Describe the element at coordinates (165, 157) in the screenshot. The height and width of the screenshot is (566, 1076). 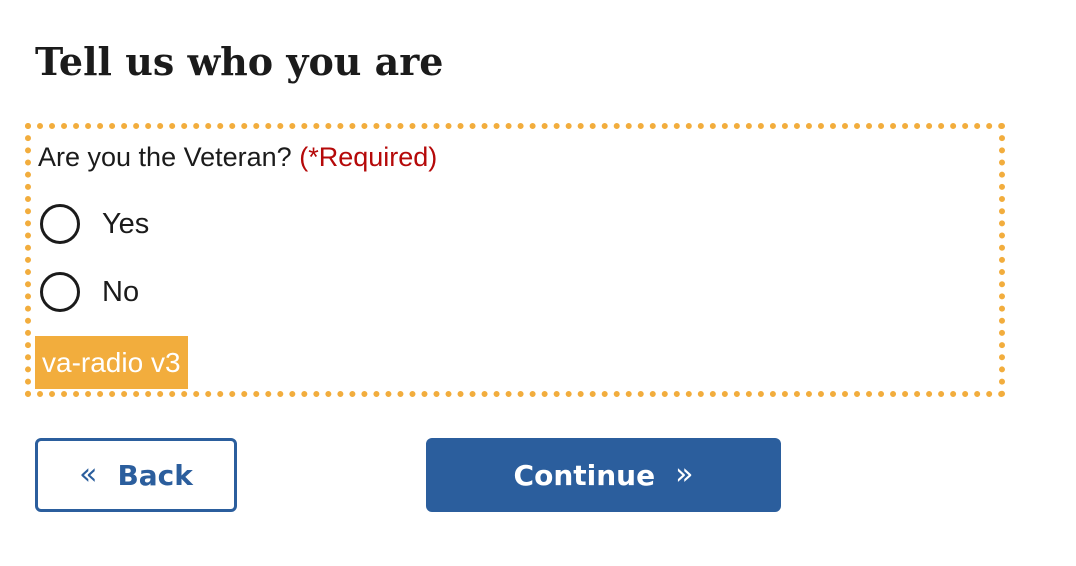
I see `question-label: Are you the Veteran?` at that location.